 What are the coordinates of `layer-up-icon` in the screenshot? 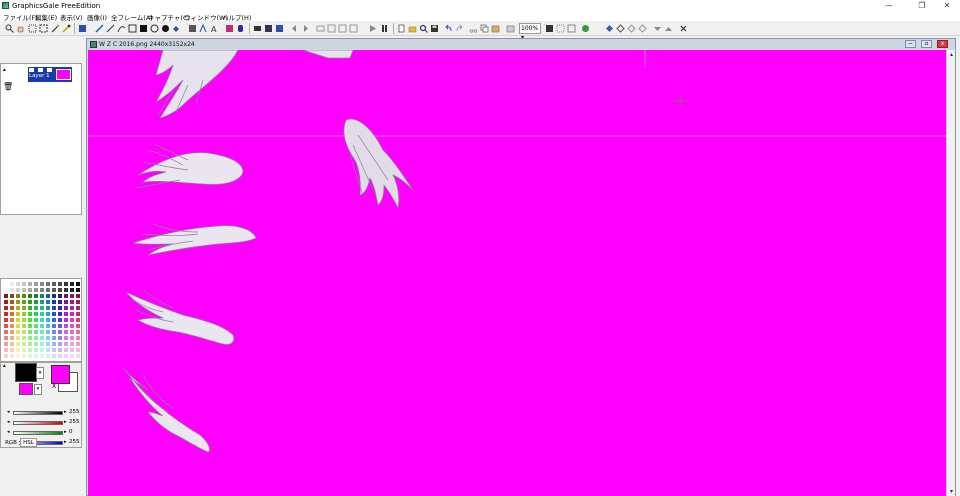 It's located at (668, 28).